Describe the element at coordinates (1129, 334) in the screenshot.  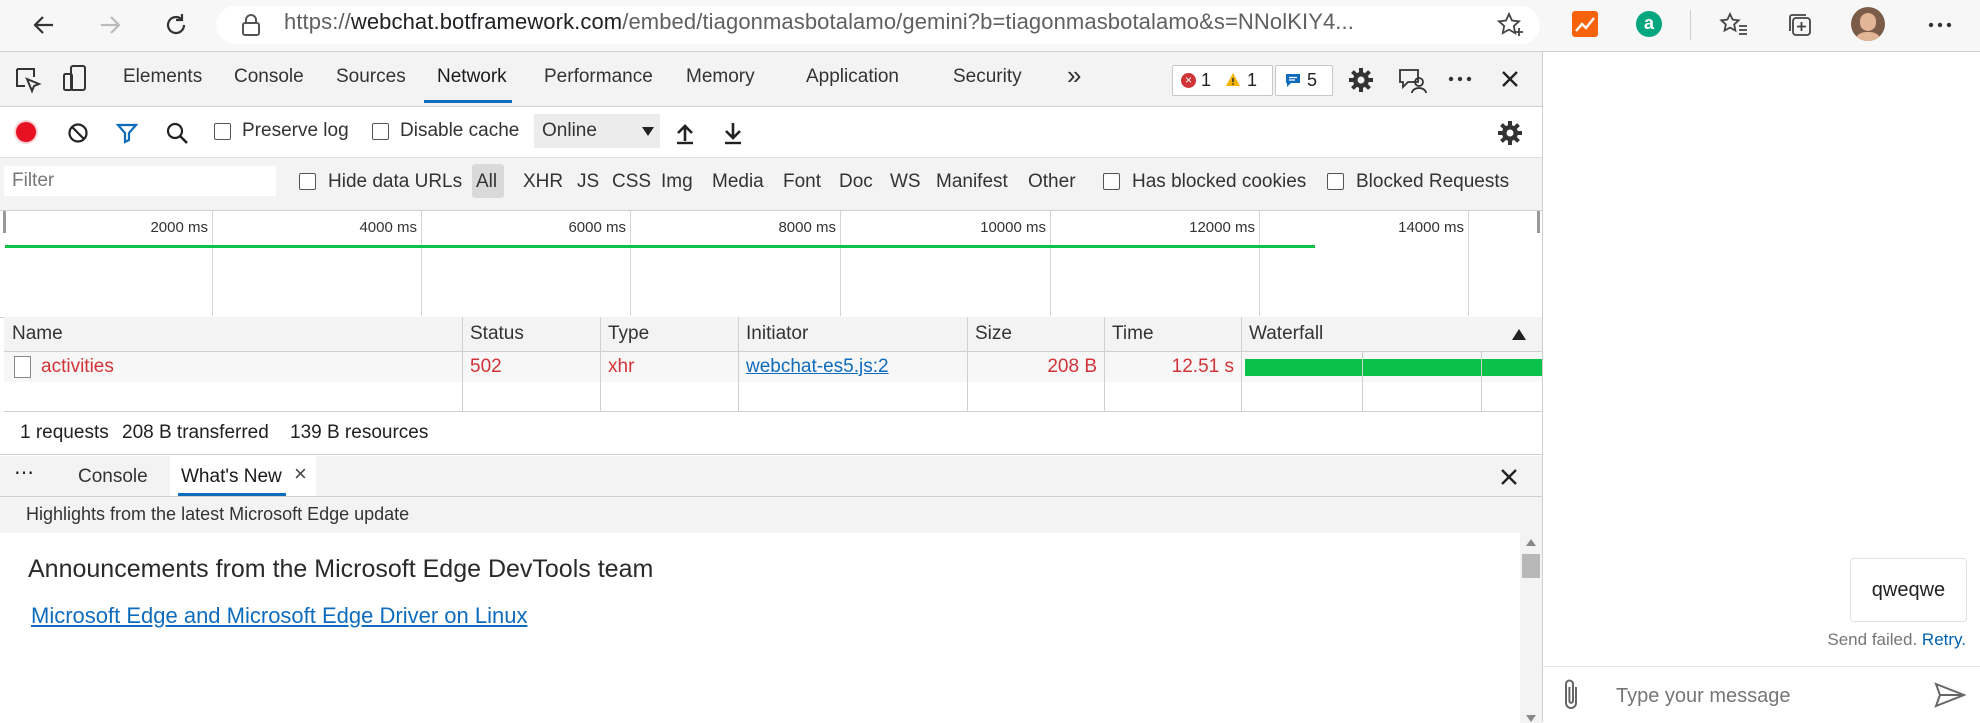
I see `column-header-time: Time` at that location.